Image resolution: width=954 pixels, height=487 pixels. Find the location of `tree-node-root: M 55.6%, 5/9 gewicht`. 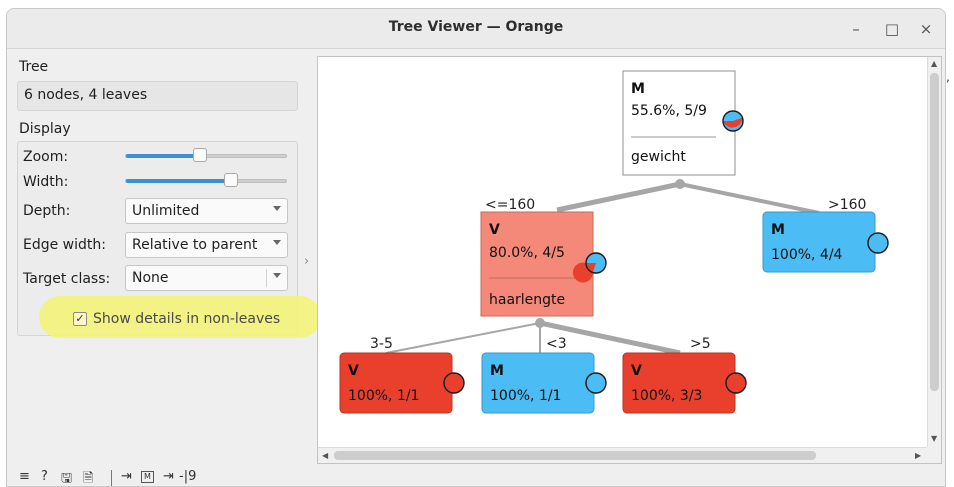

tree-node-root: M 55.6%, 5/9 gewicht is located at coordinates (683, 123).